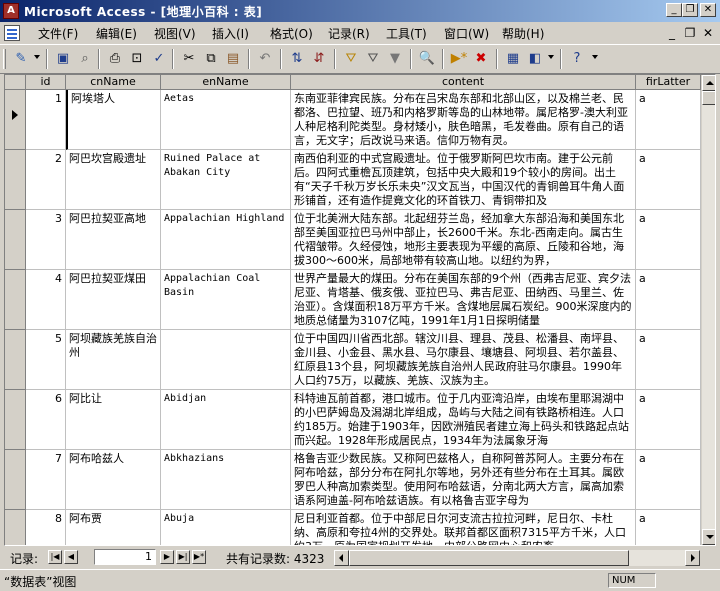  I want to click on menu-help: 帮助(H), so click(523, 33).